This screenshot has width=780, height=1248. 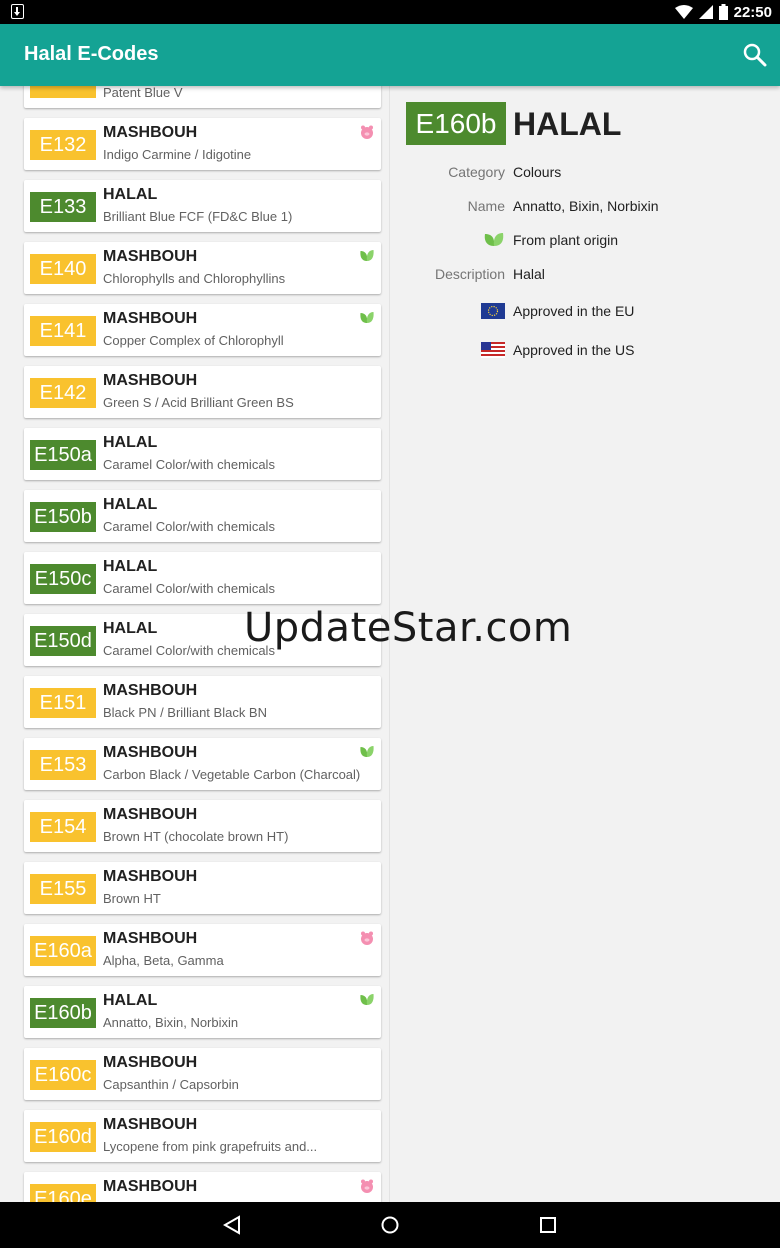 I want to click on ecode-badge: E150a, so click(x=63, y=455).